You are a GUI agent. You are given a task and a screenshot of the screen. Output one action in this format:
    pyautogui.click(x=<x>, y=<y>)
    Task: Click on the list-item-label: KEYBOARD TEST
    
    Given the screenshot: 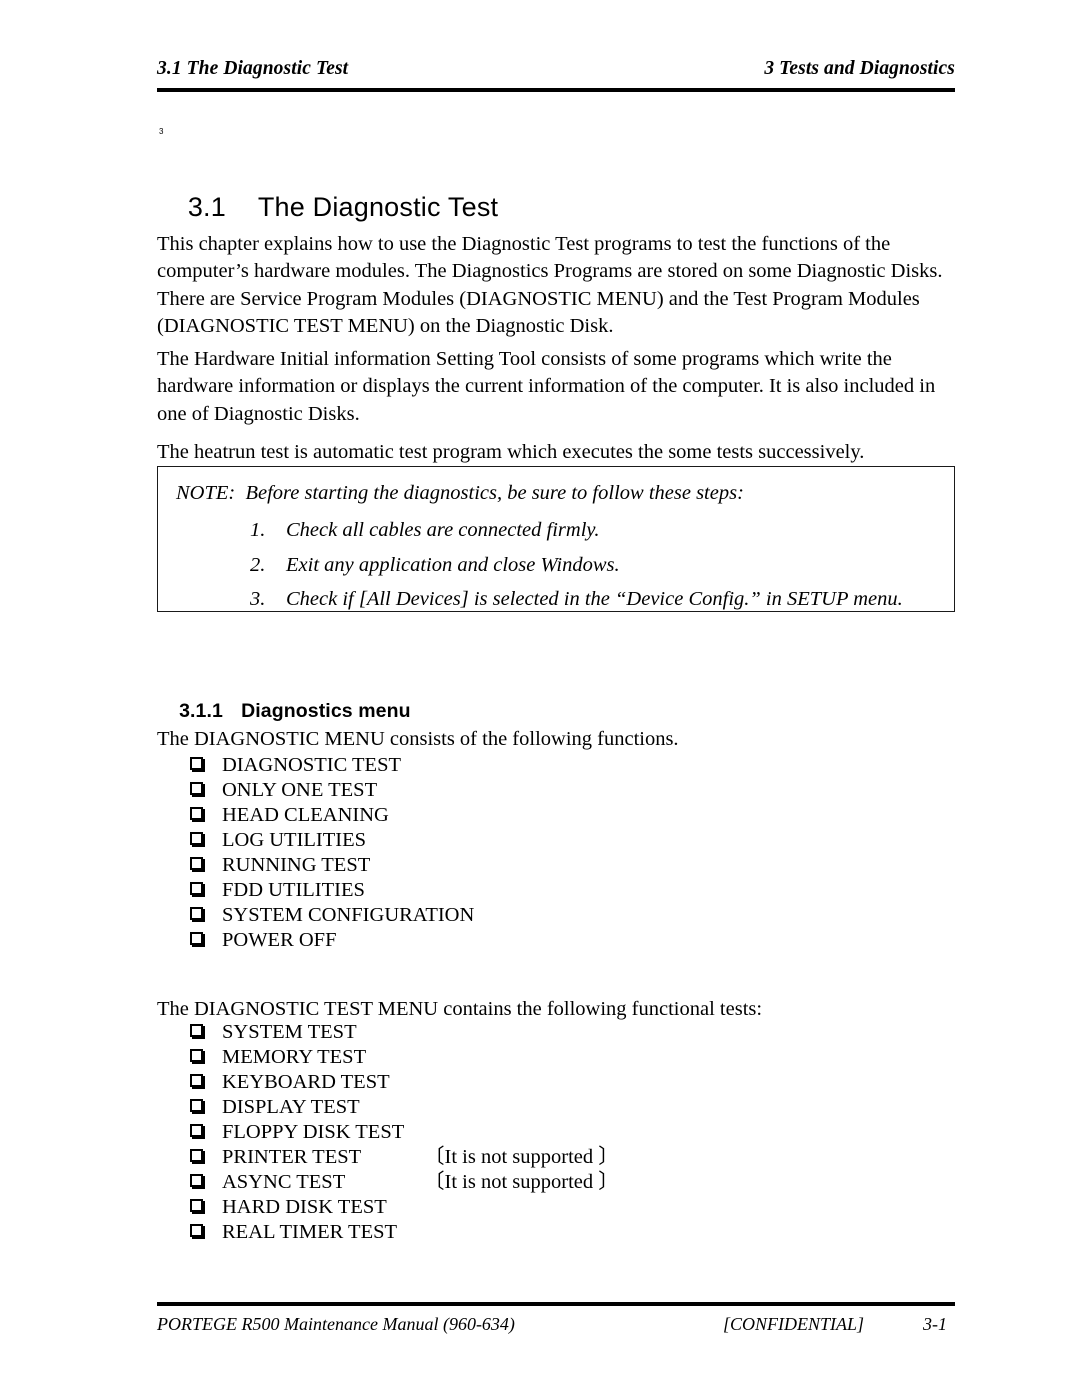 What is the action you would take?
    pyautogui.click(x=306, y=1082)
    